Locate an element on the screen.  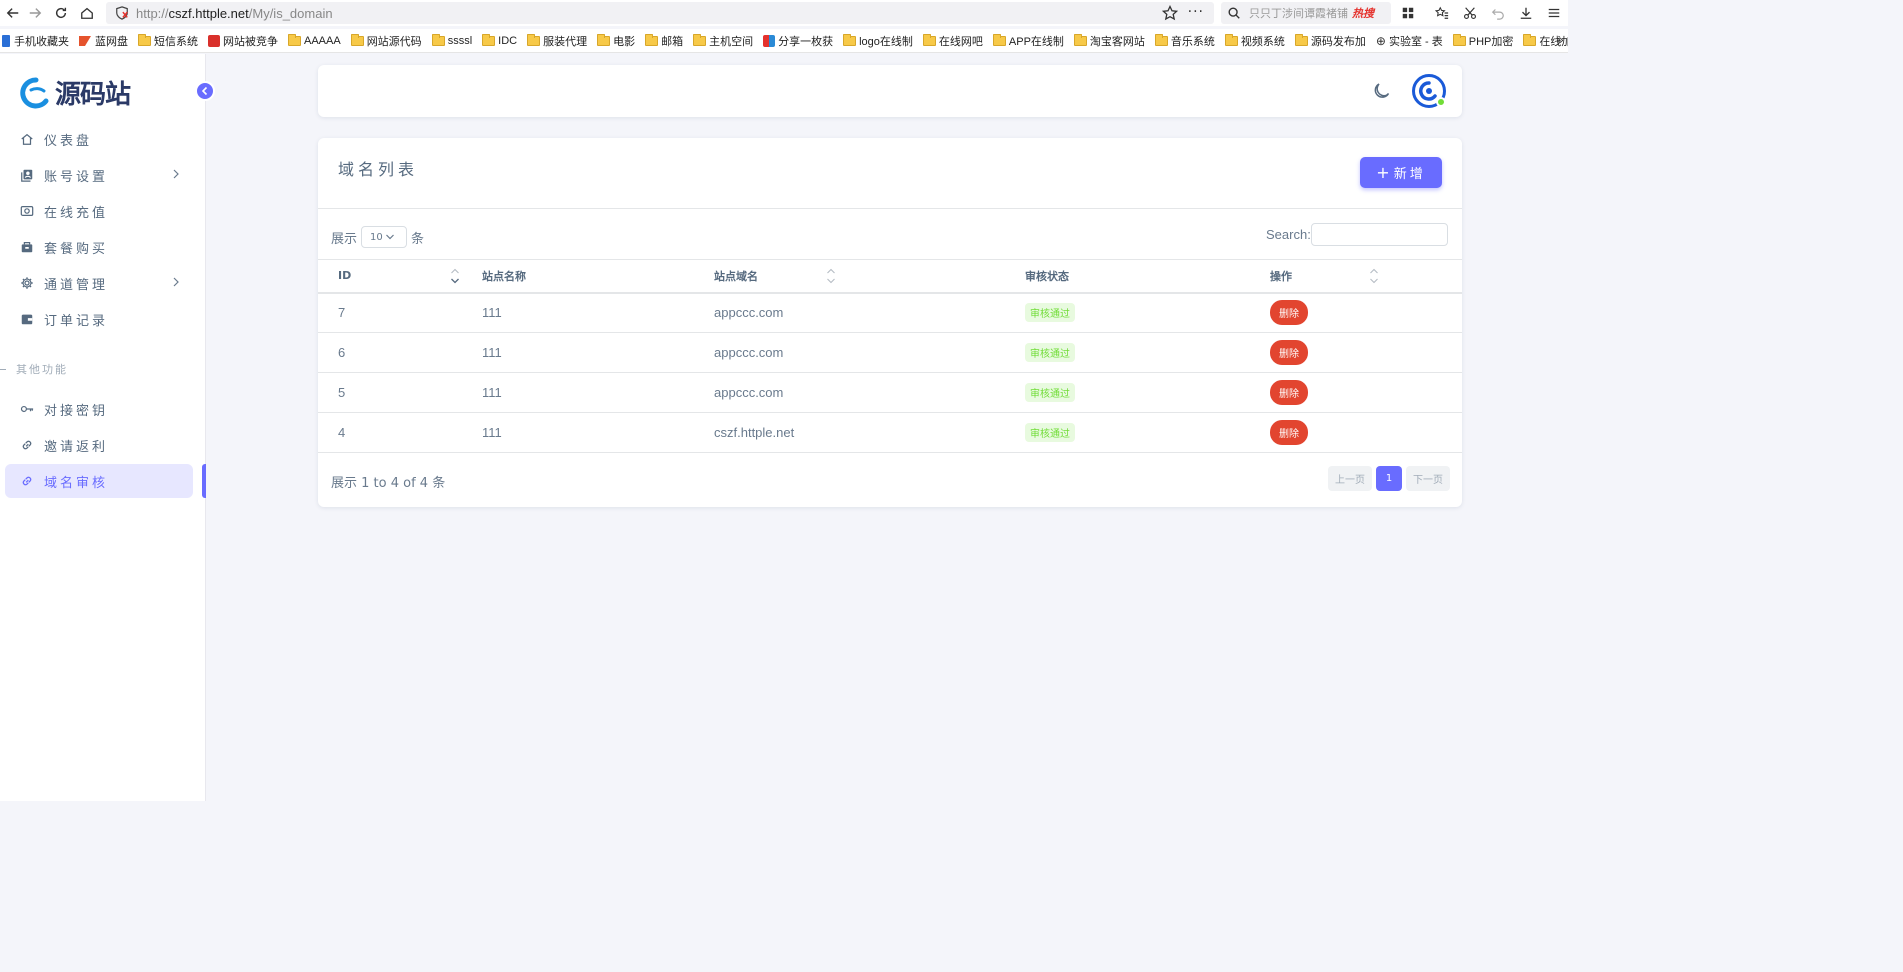
sidebar-item-dashboard: 仪表盘 is located at coordinates (99, 139).